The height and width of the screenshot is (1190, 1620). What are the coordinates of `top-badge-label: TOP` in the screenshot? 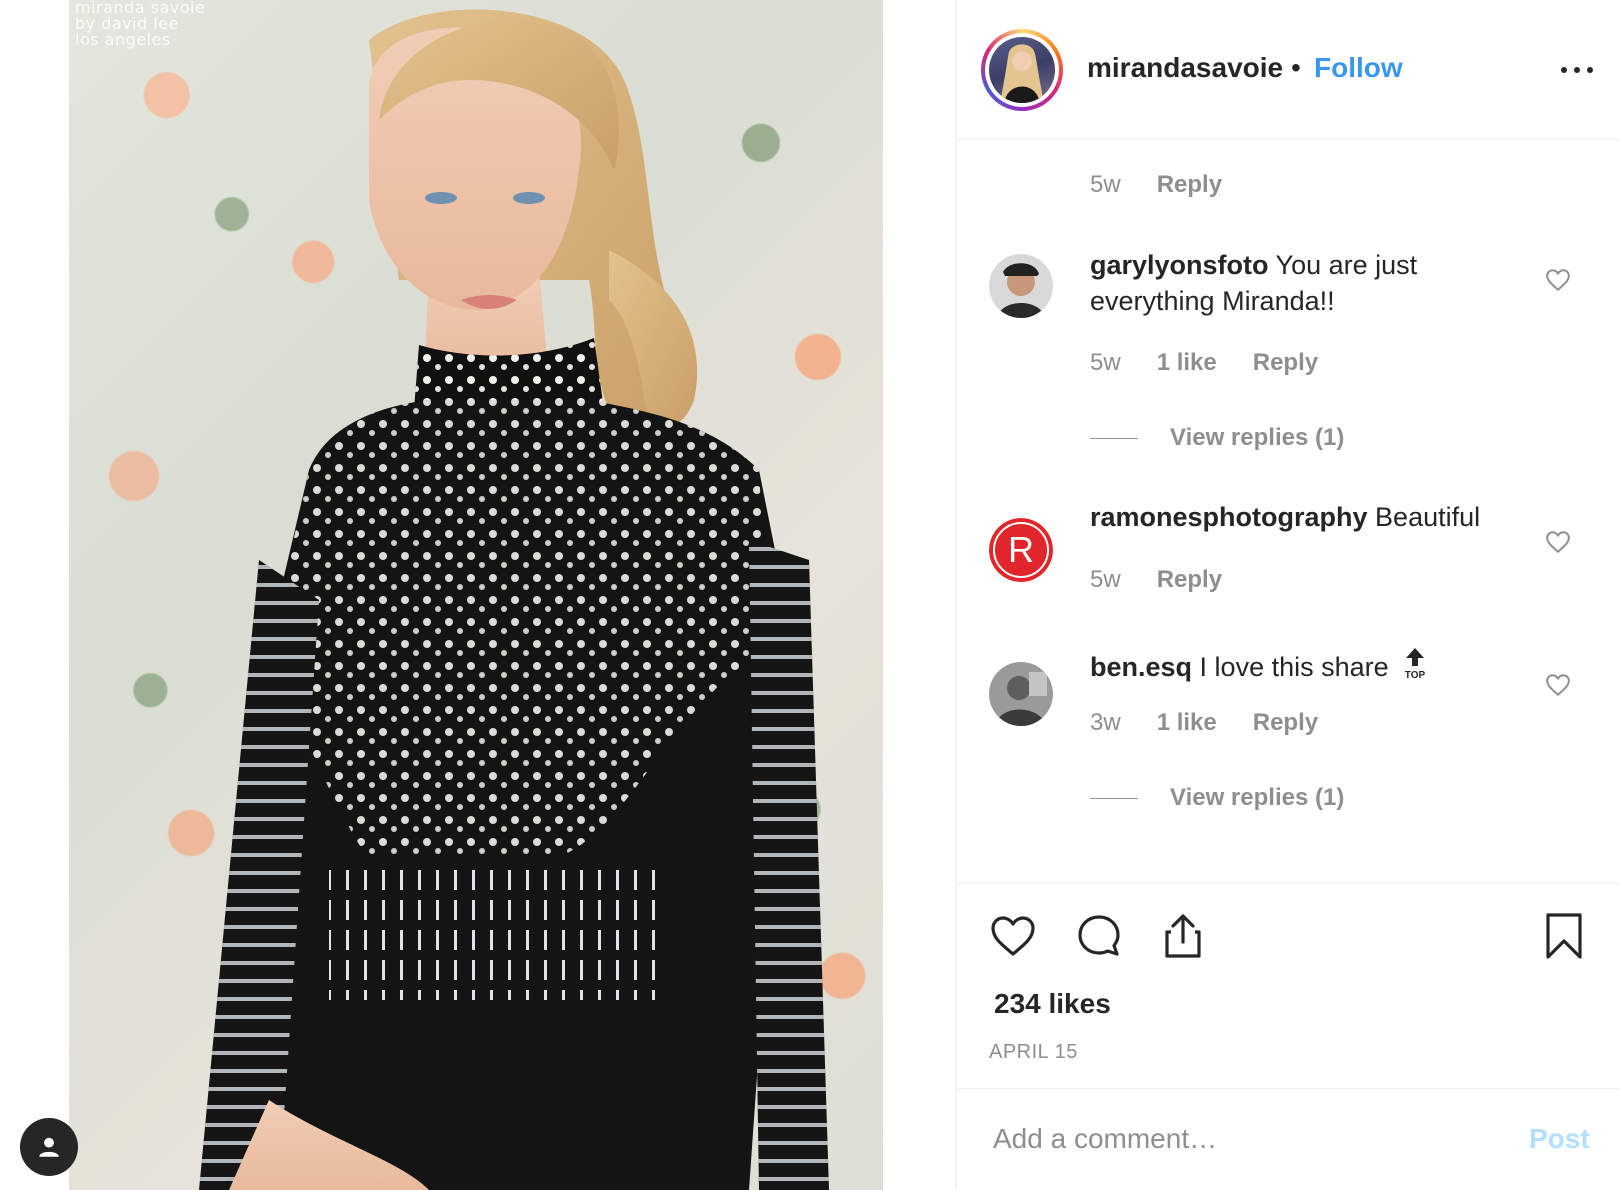 It's located at (1415, 675).